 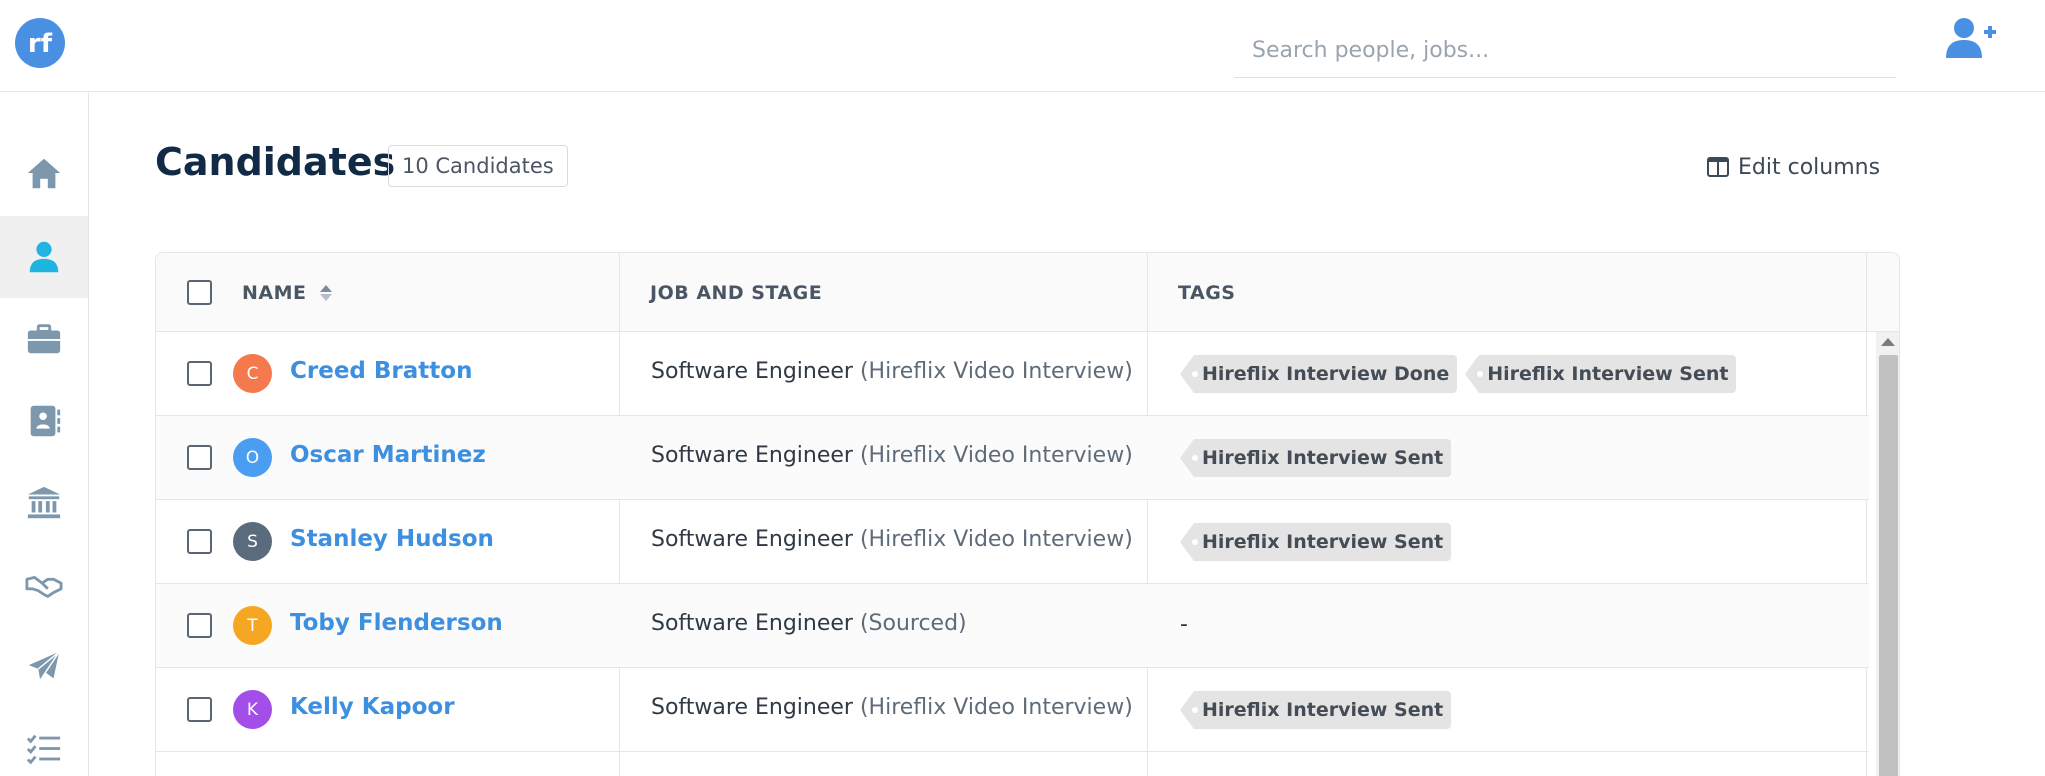 What do you see at coordinates (252, 373) in the screenshot?
I see `avatar: C` at bounding box center [252, 373].